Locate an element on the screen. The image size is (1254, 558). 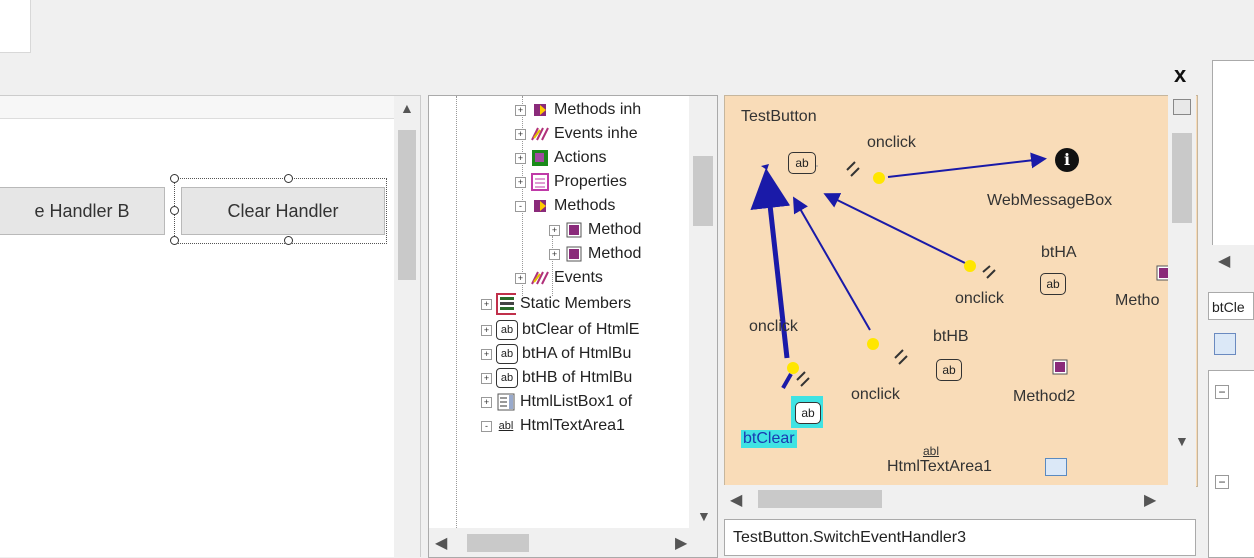
categorized-view-icon is located at coordinates (1225, 344).